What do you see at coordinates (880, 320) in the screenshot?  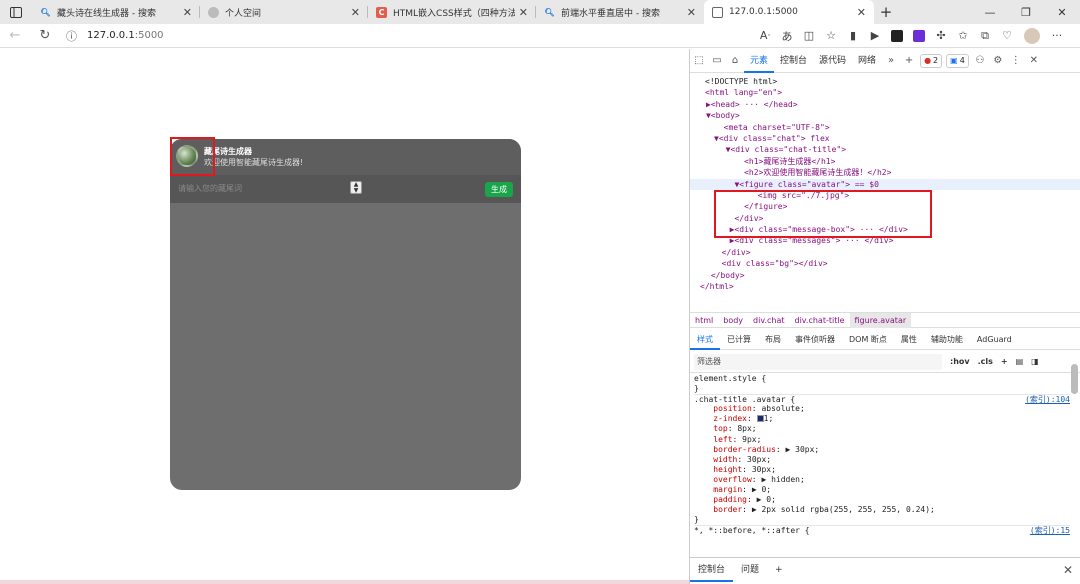 I see `crumb-figure-avatar: figure.avatar` at bounding box center [880, 320].